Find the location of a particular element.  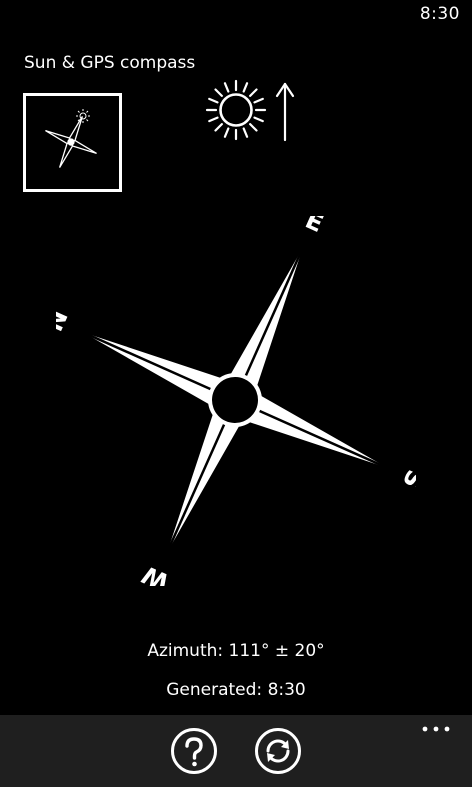

application-bar is located at coordinates (236, 751).